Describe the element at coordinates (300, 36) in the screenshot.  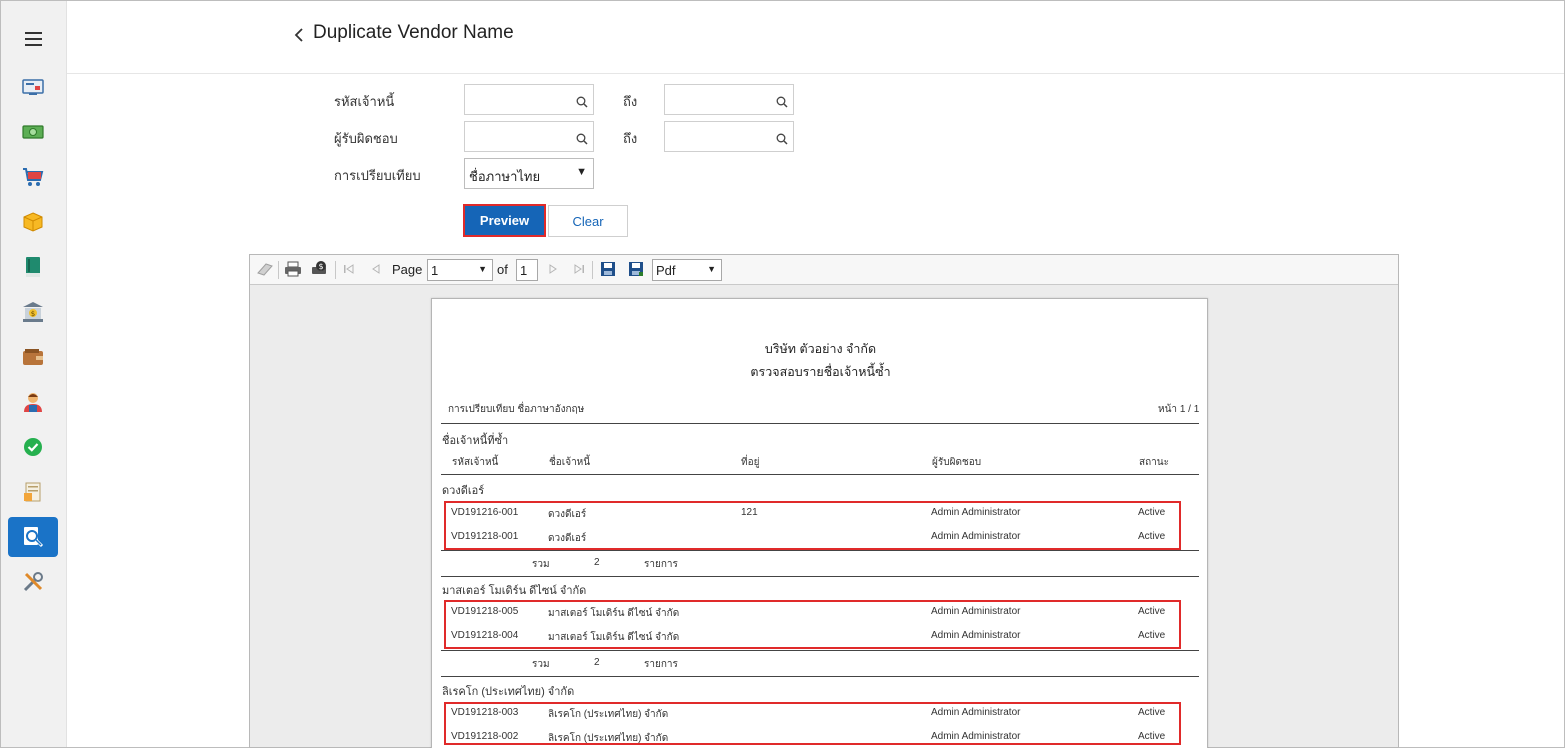
I see `back-chevron-icon` at that location.